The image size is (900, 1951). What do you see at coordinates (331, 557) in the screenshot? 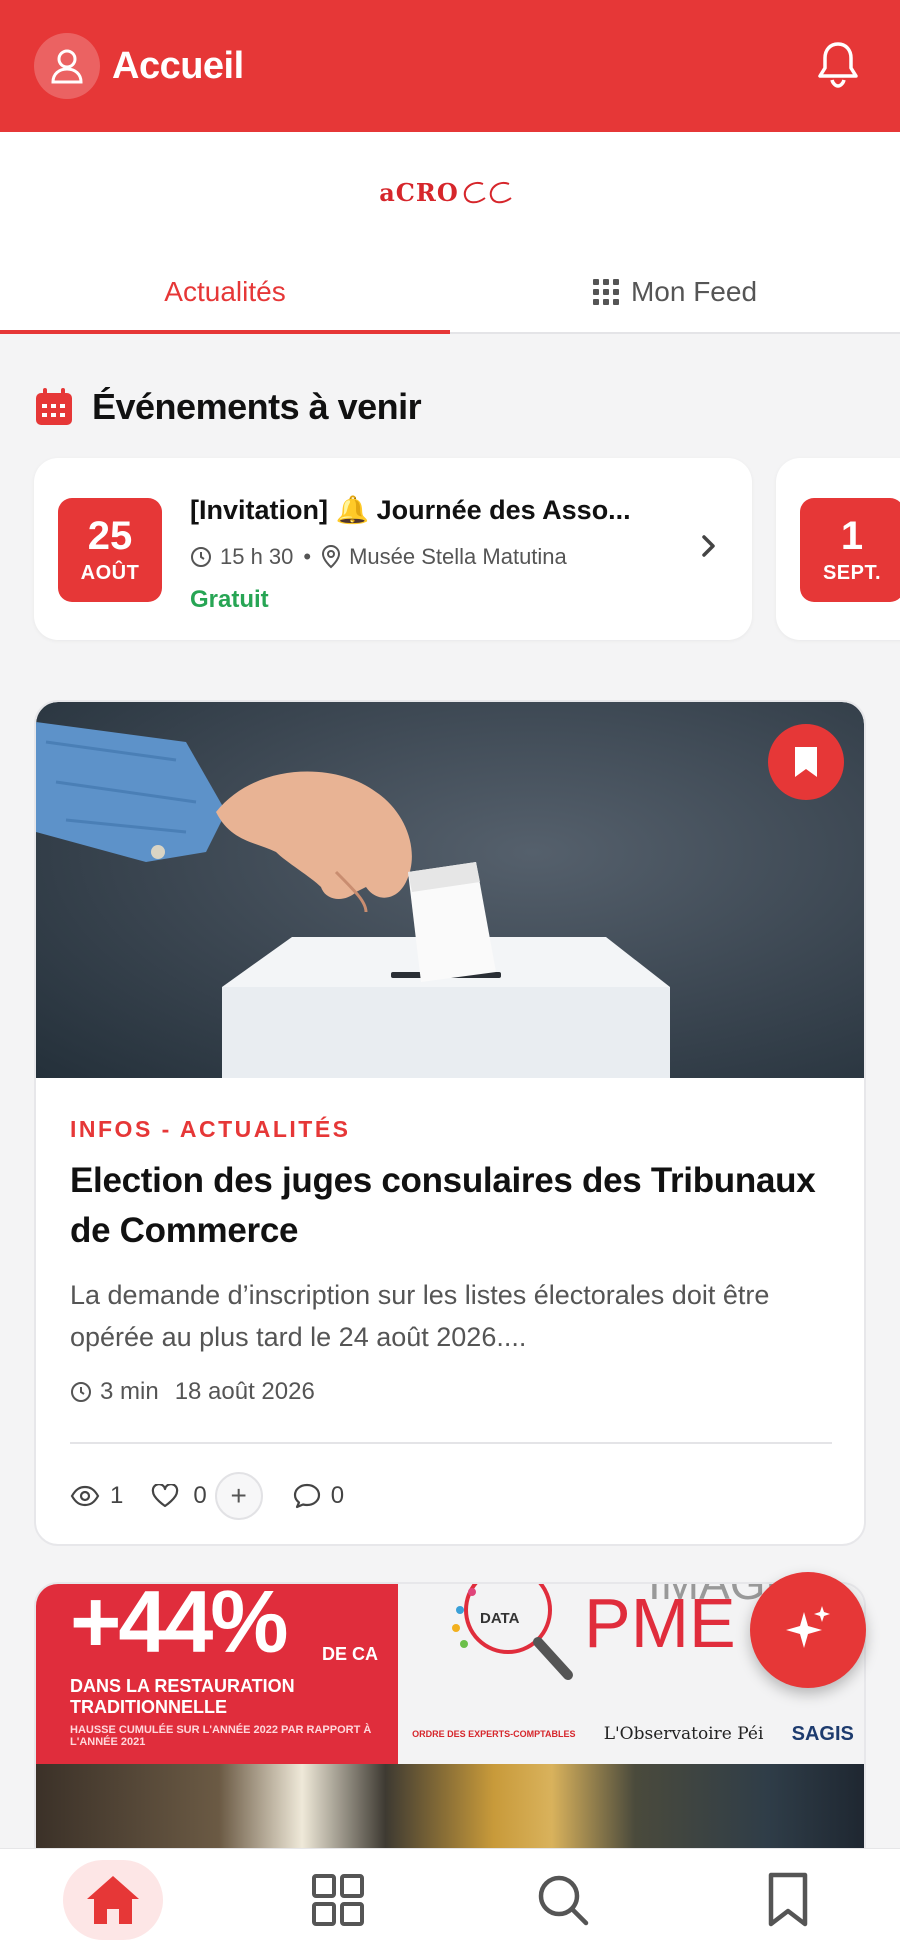
I see `location-pin-icon` at bounding box center [331, 557].